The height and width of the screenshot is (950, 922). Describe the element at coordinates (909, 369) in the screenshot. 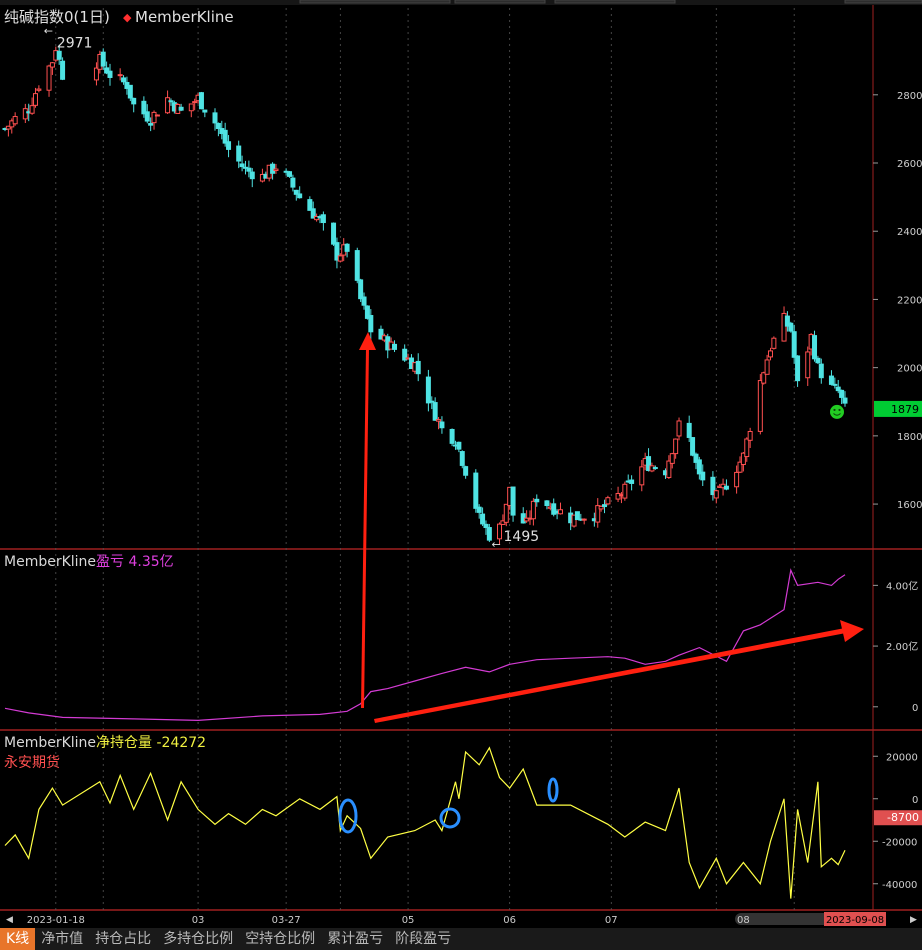

I see `price-tick-label: 2000` at that location.